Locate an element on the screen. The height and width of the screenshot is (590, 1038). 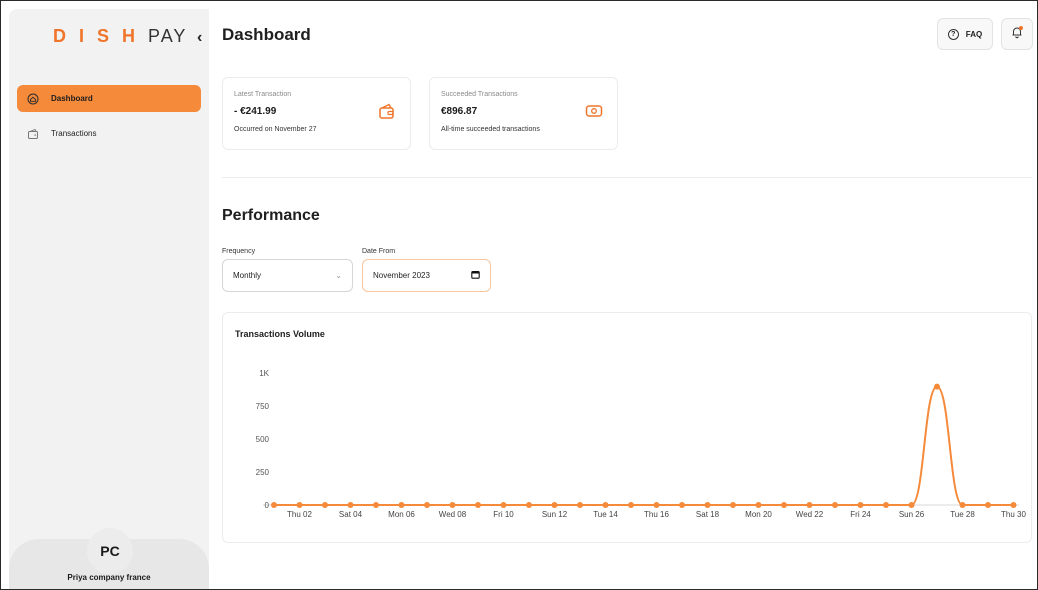
sidebar-item-transactions: Transactions is located at coordinates (109, 133).